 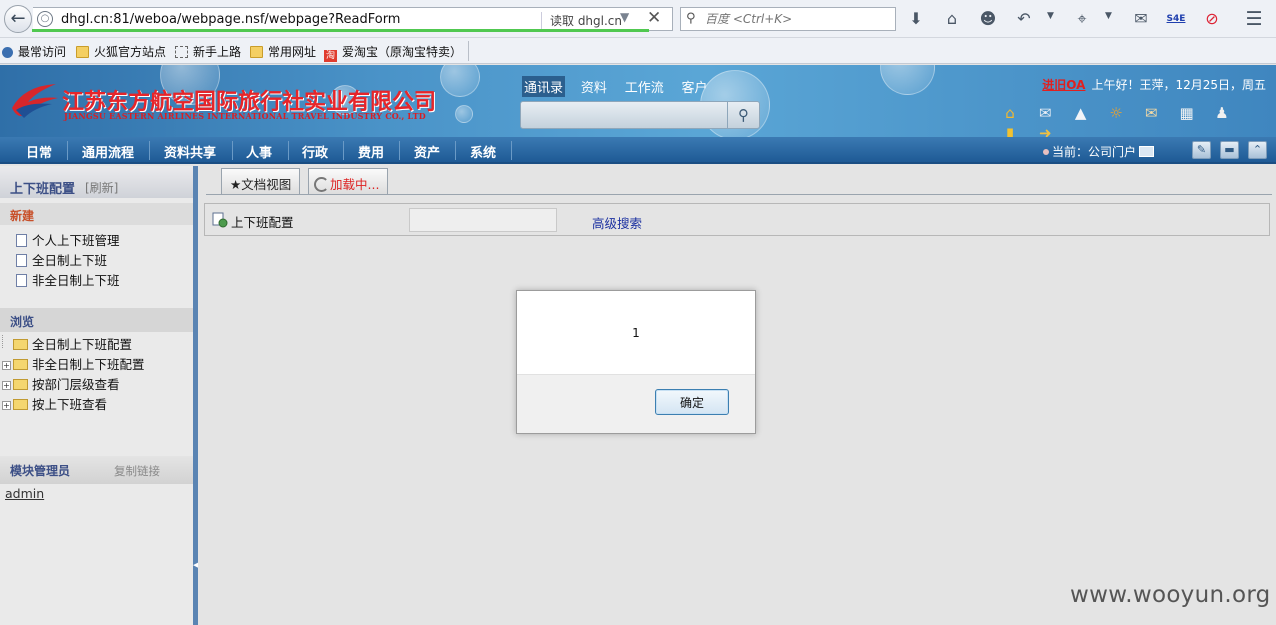 I want to click on advanced-search-link: 高级搜索, so click(x=617, y=222).